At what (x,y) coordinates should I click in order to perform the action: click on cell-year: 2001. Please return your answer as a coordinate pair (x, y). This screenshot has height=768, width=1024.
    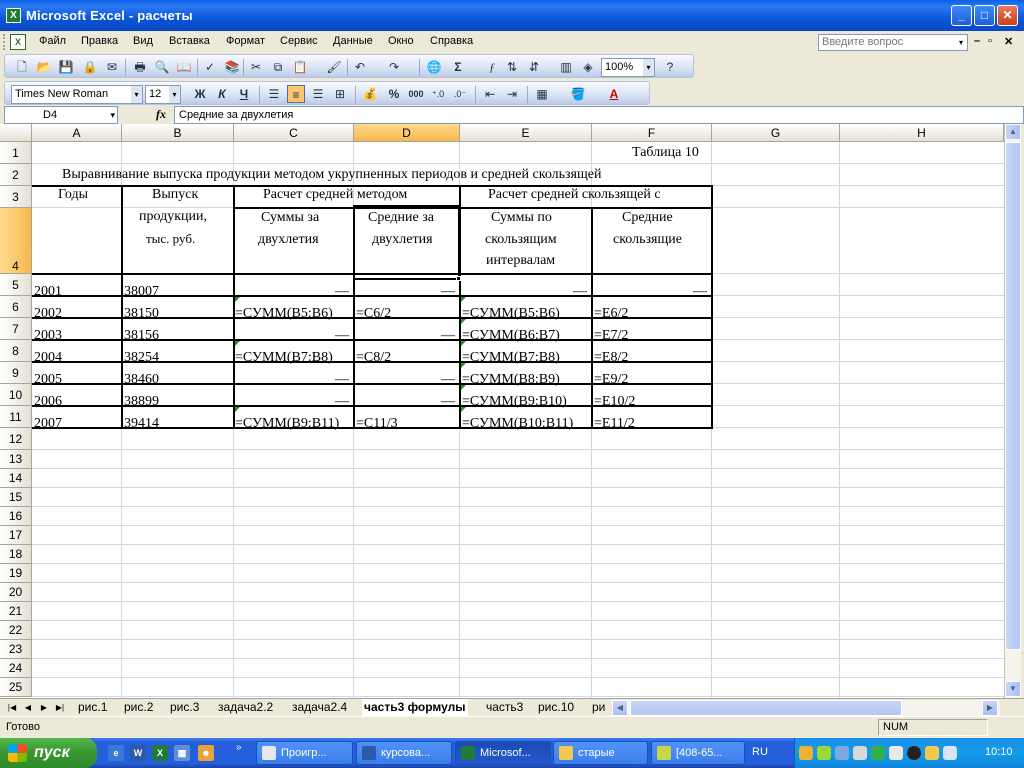
    Looking at the image, I should click on (48, 292).